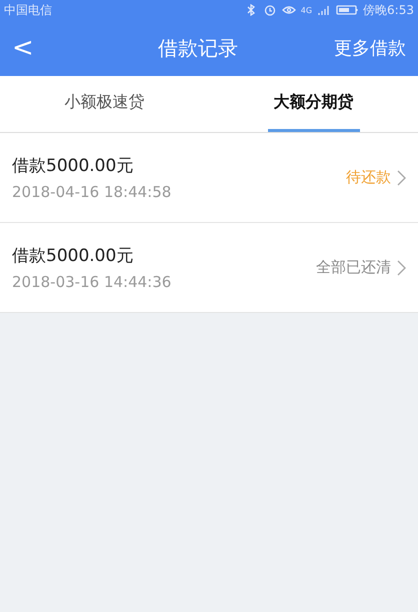 Image resolution: width=418 pixels, height=612 pixels. What do you see at coordinates (306, 10) in the screenshot?
I see `network-label: 4G` at bounding box center [306, 10].